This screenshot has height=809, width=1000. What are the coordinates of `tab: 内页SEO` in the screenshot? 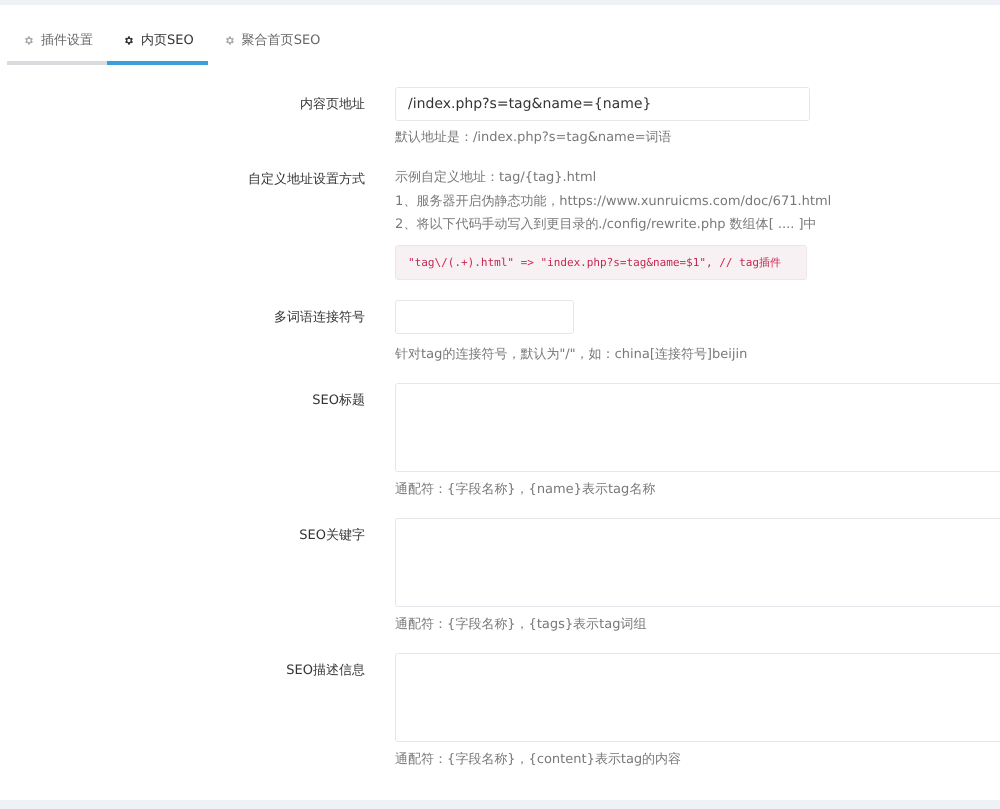 It's located at (157, 48).